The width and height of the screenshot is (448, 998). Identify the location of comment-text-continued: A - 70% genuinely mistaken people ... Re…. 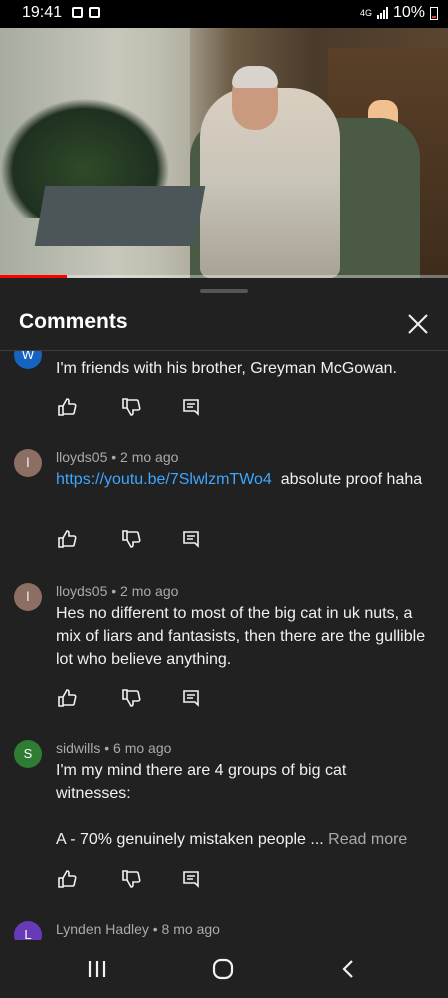
(241, 839).